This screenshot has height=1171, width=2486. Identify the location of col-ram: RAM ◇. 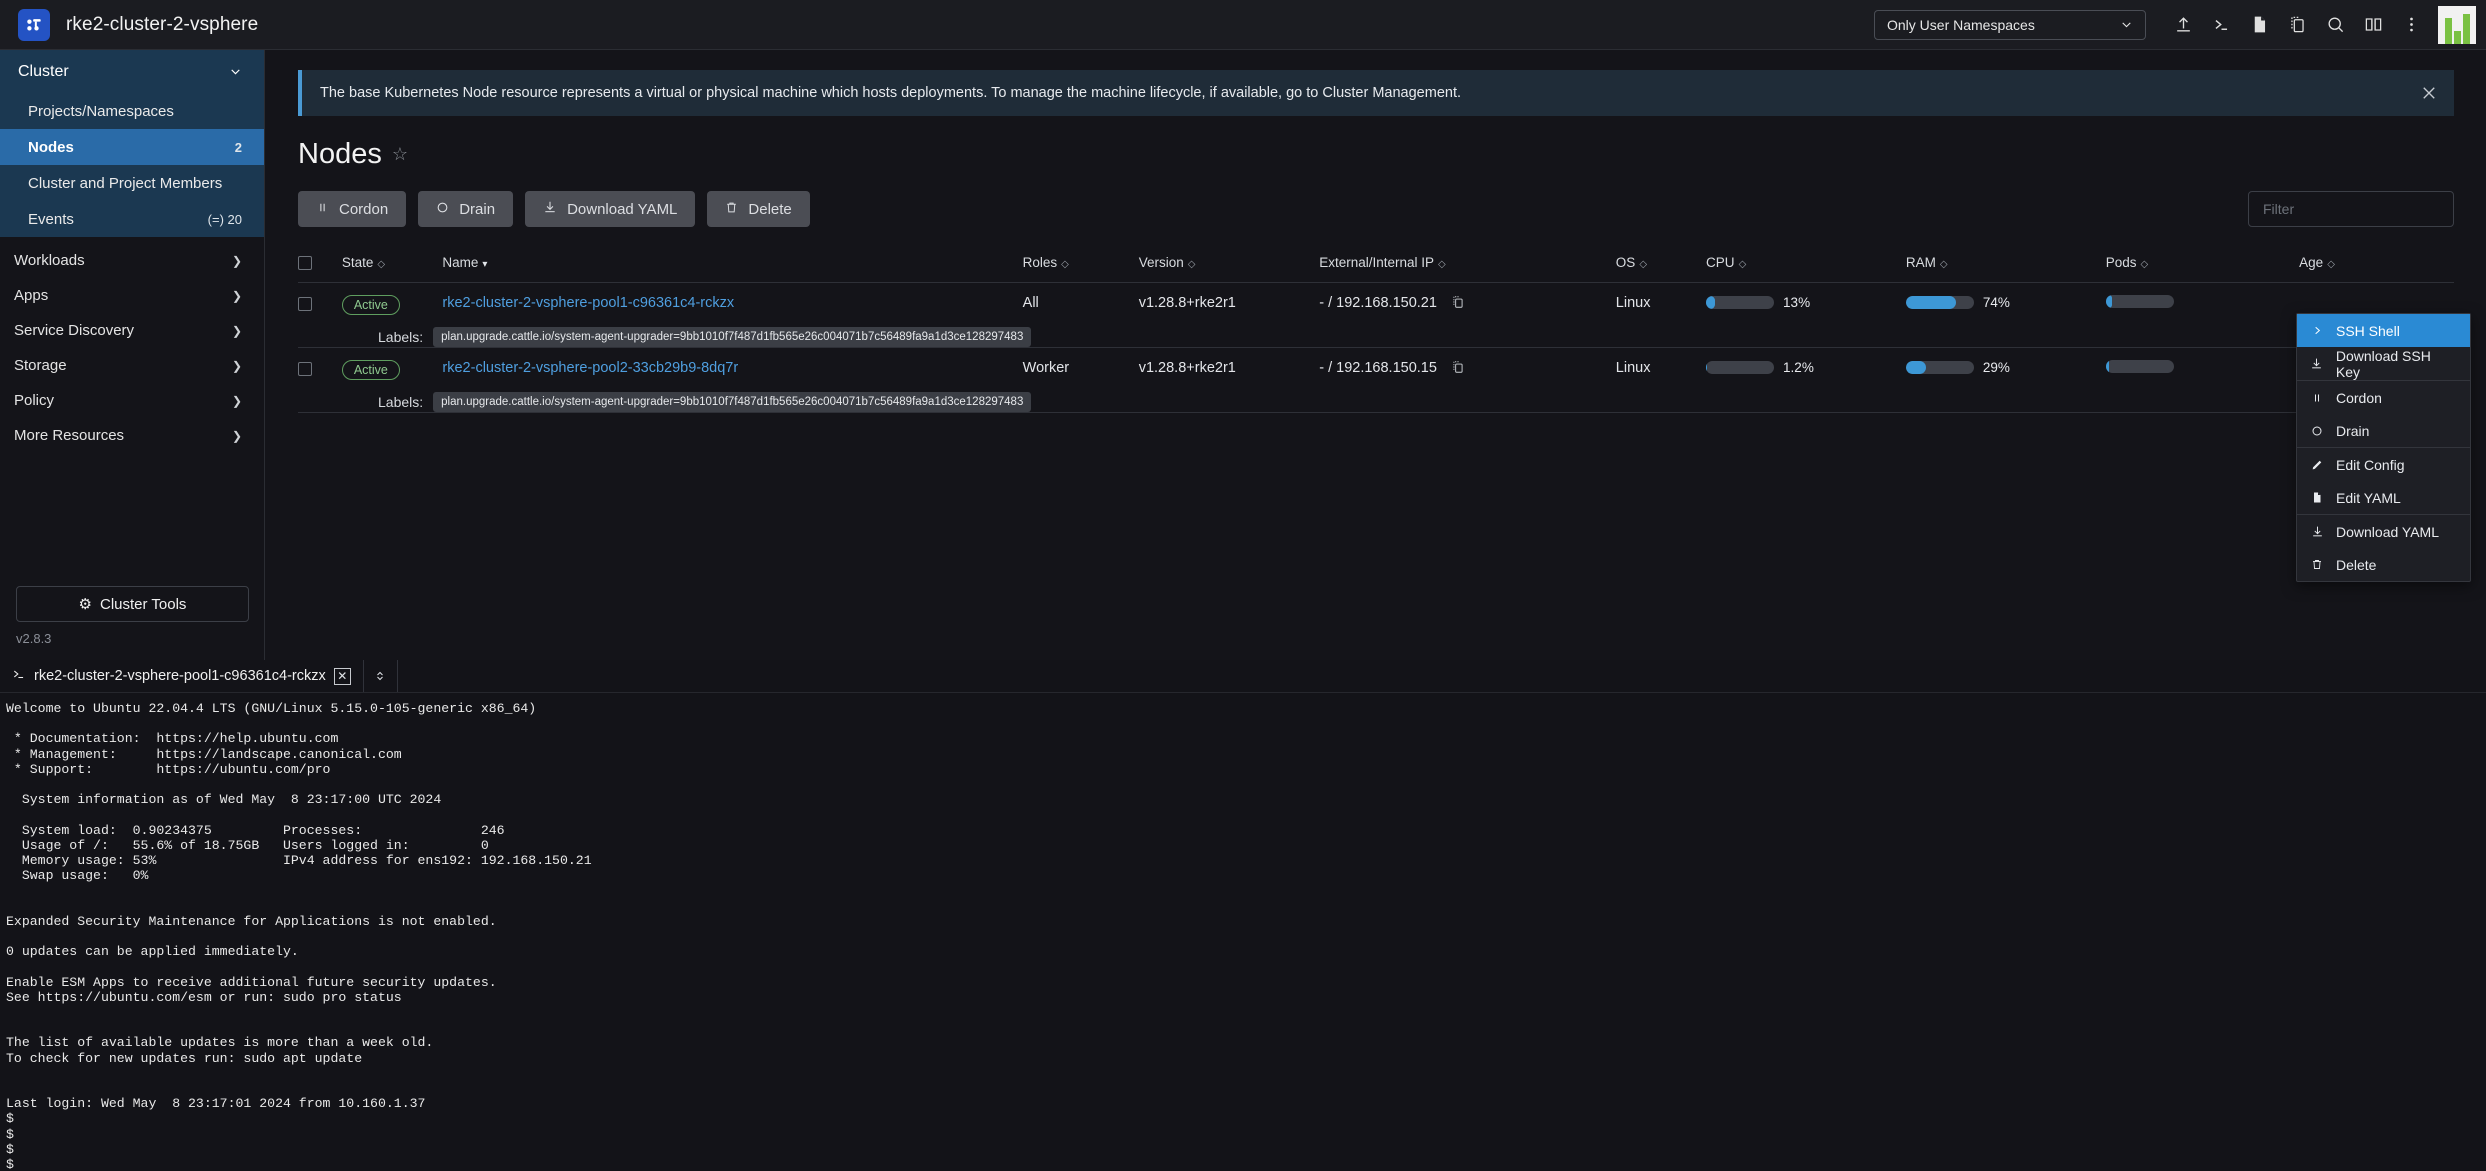
(2005, 264).